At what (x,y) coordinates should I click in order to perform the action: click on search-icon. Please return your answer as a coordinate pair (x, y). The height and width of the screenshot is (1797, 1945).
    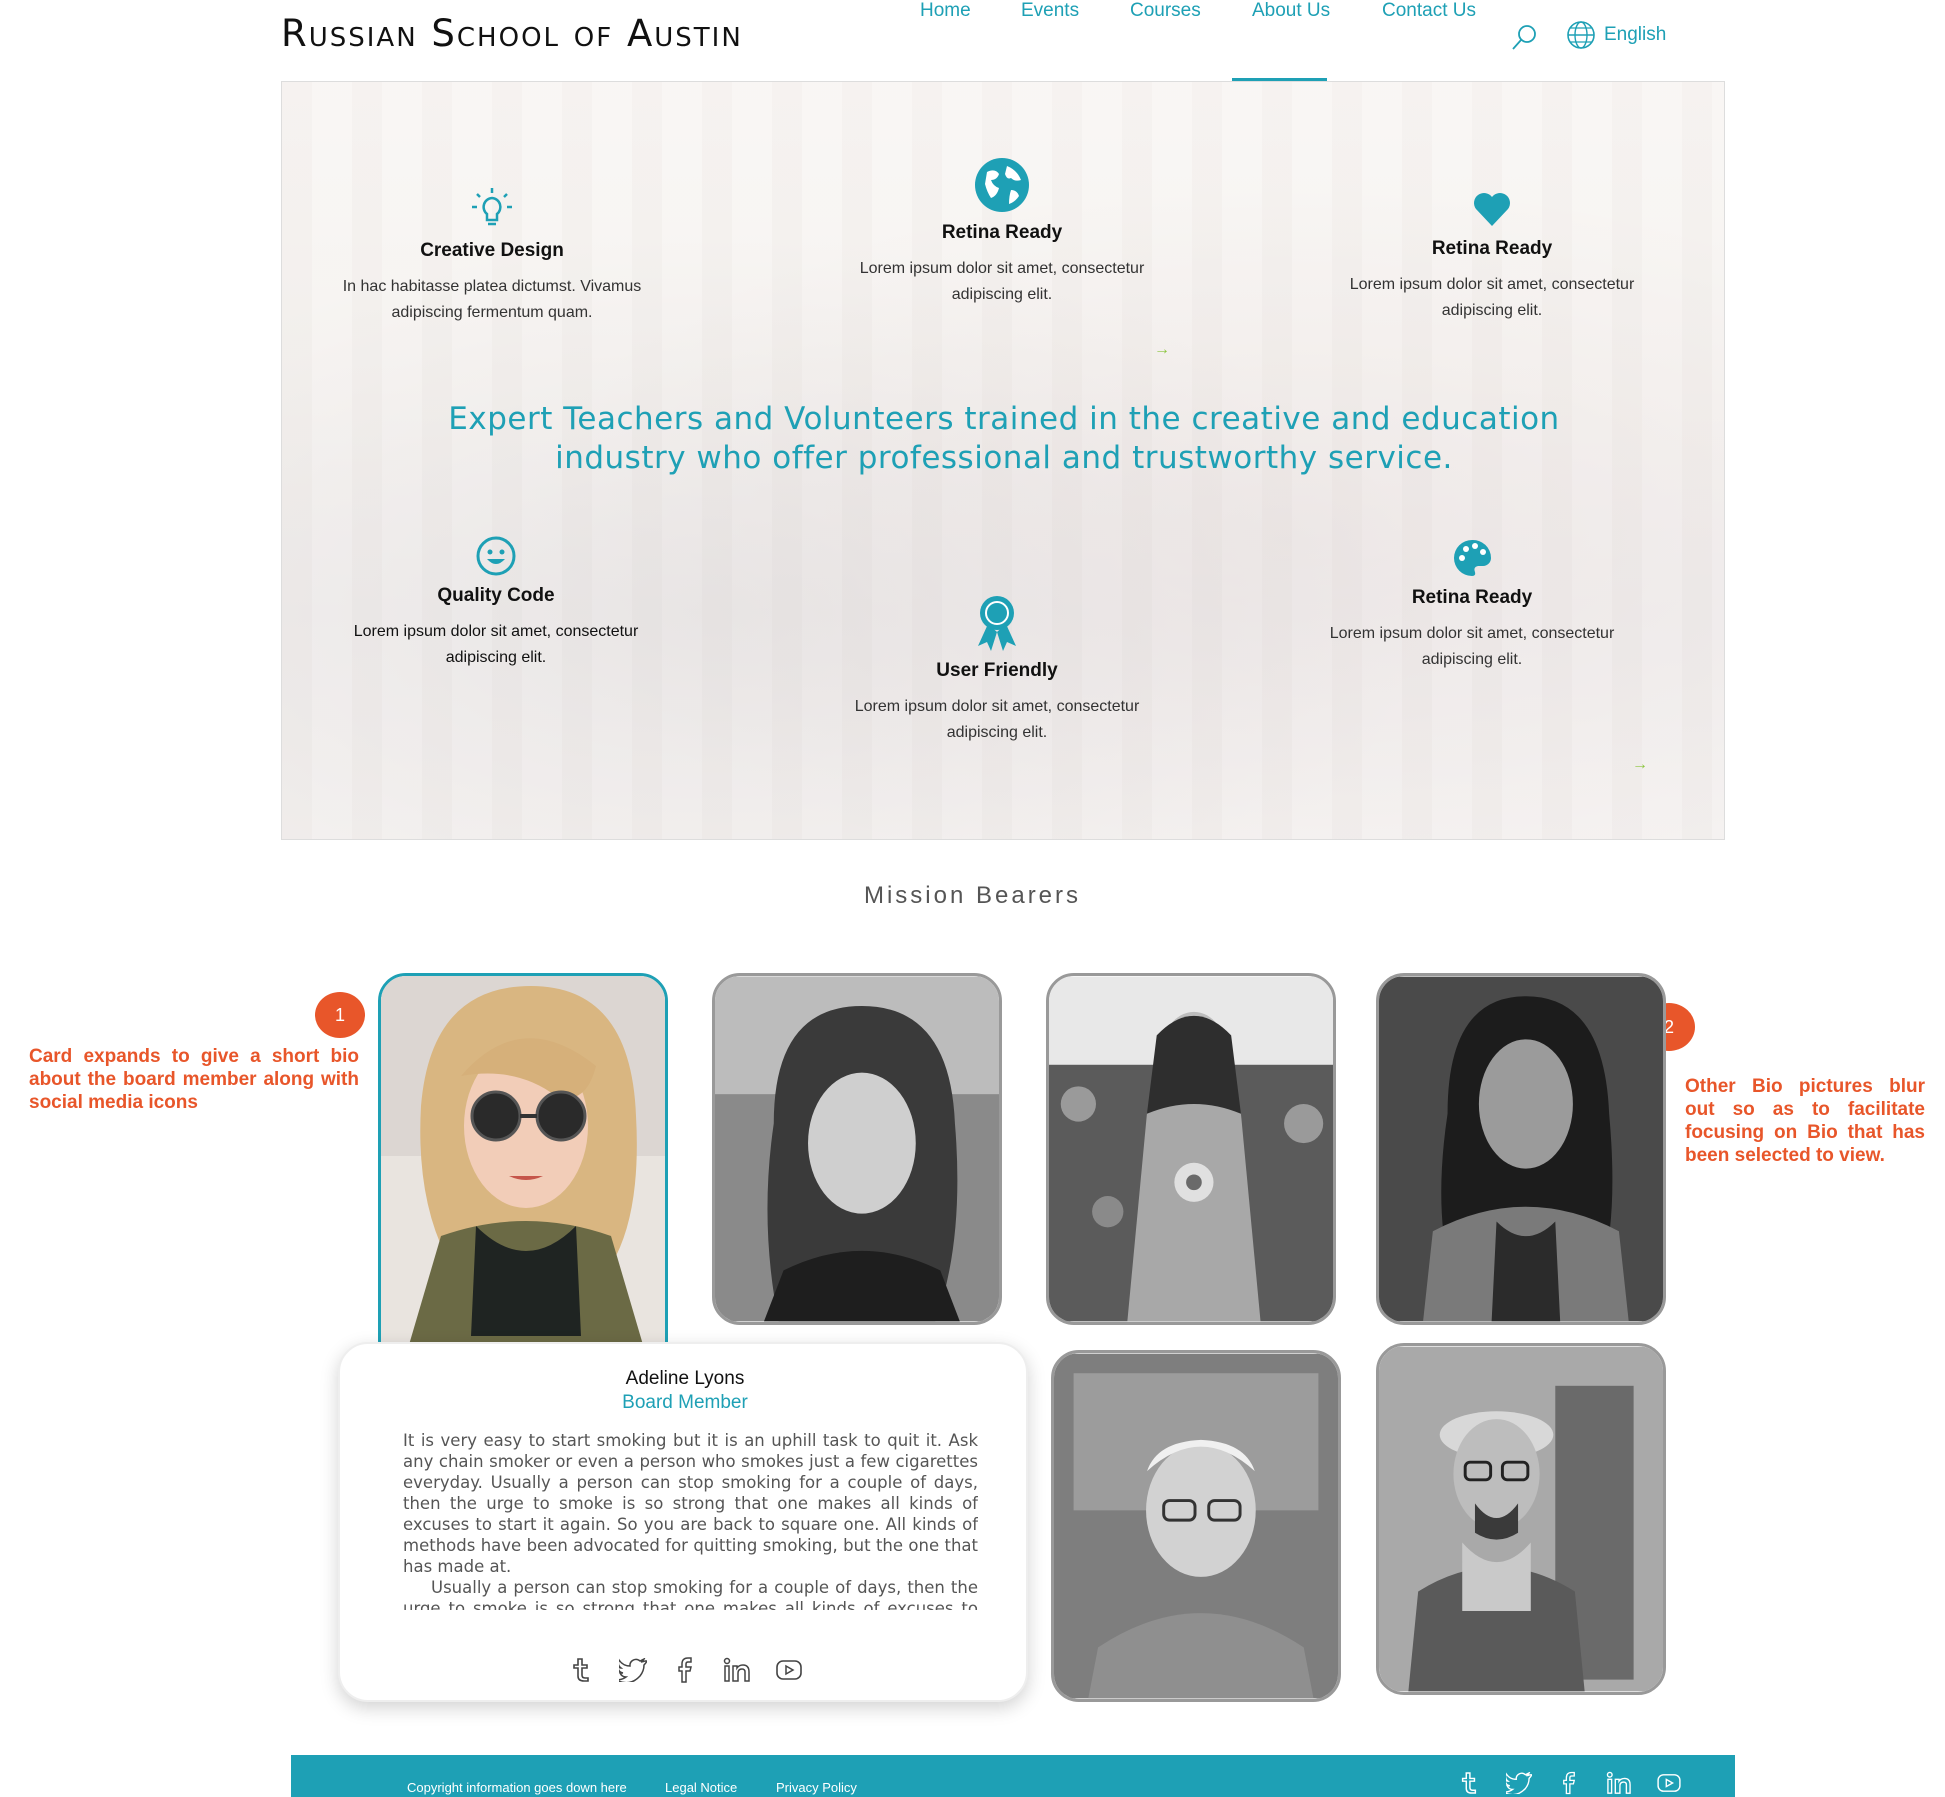
    Looking at the image, I should click on (1525, 37).